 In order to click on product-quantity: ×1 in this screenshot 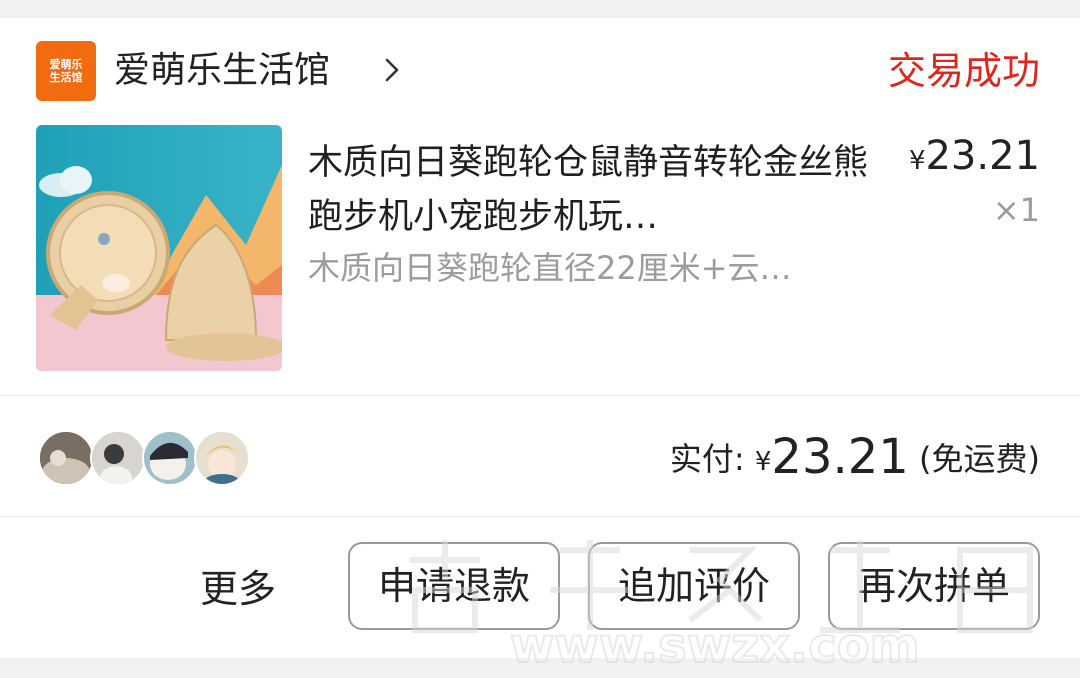, I will do `click(1016, 210)`.